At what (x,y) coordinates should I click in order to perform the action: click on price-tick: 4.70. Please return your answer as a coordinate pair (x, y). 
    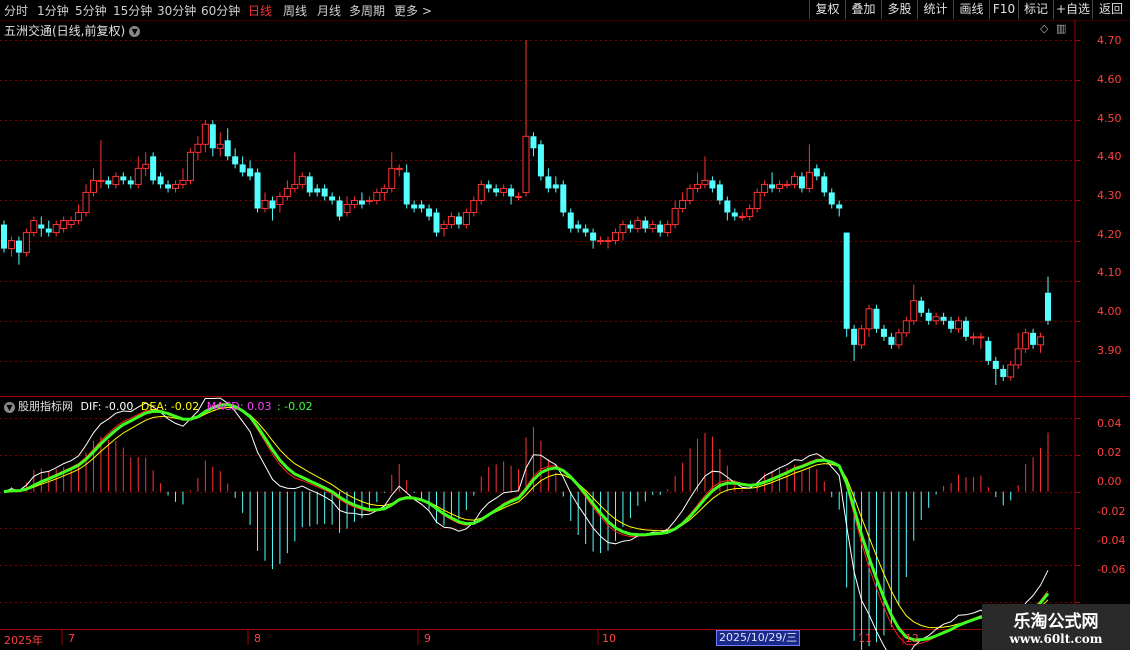
    Looking at the image, I should click on (1109, 40).